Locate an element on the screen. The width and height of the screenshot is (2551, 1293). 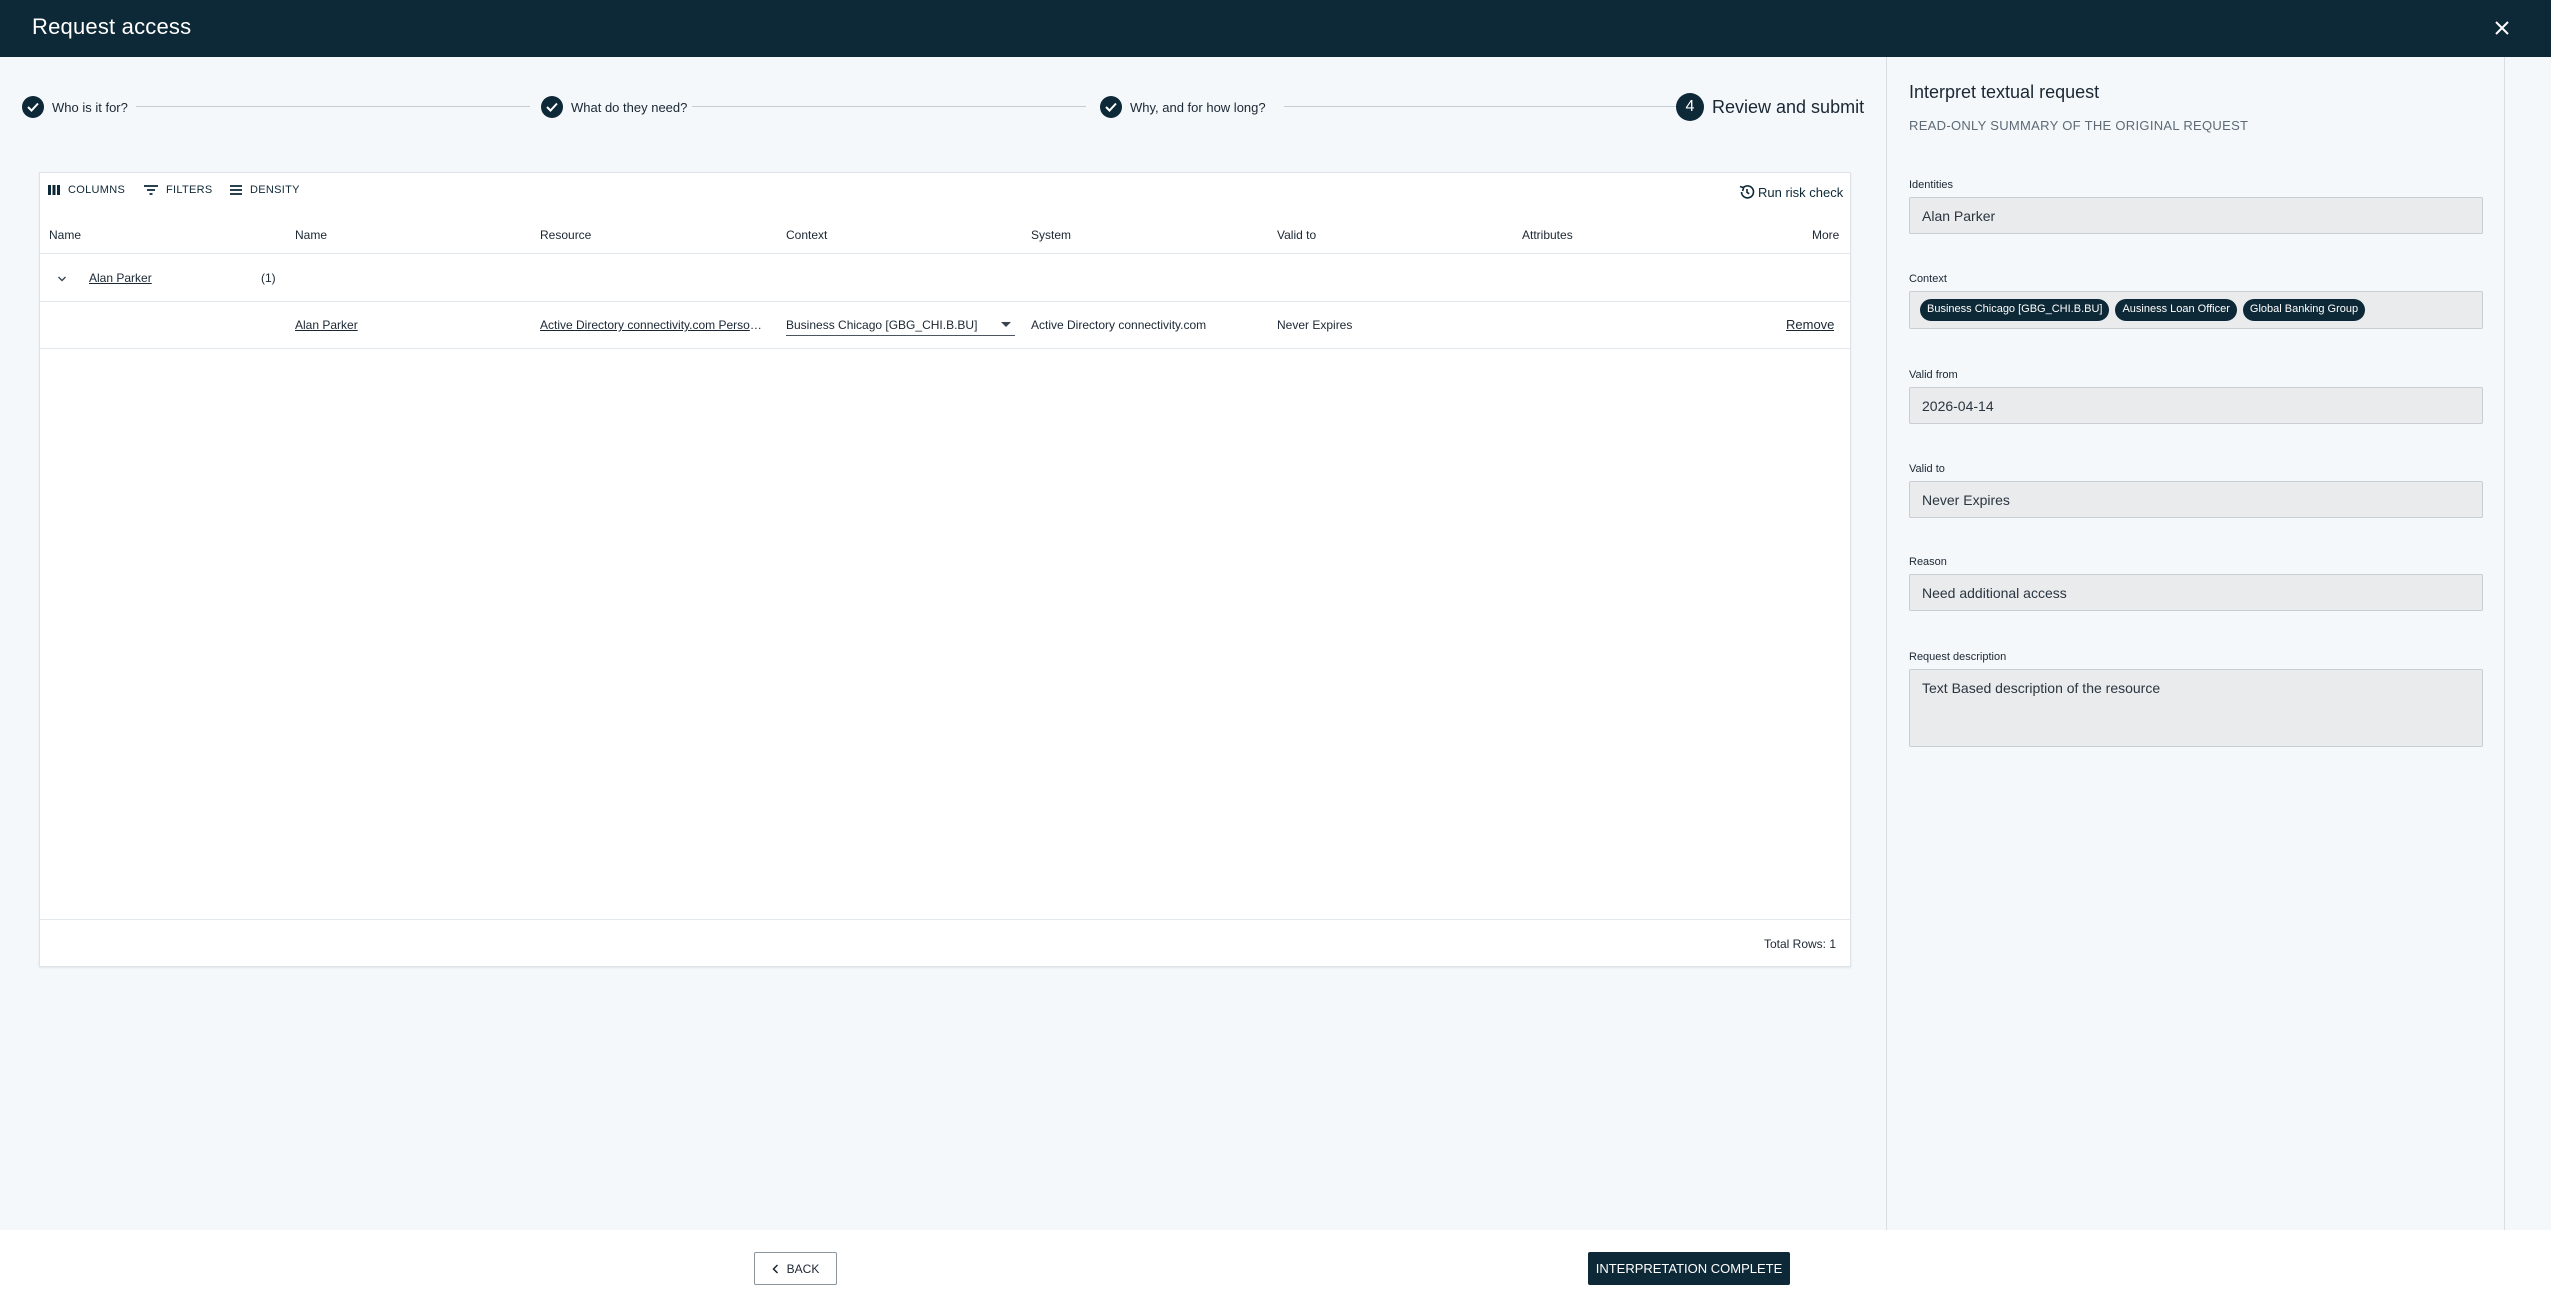
filters-button: FILTERS is located at coordinates (178, 190).